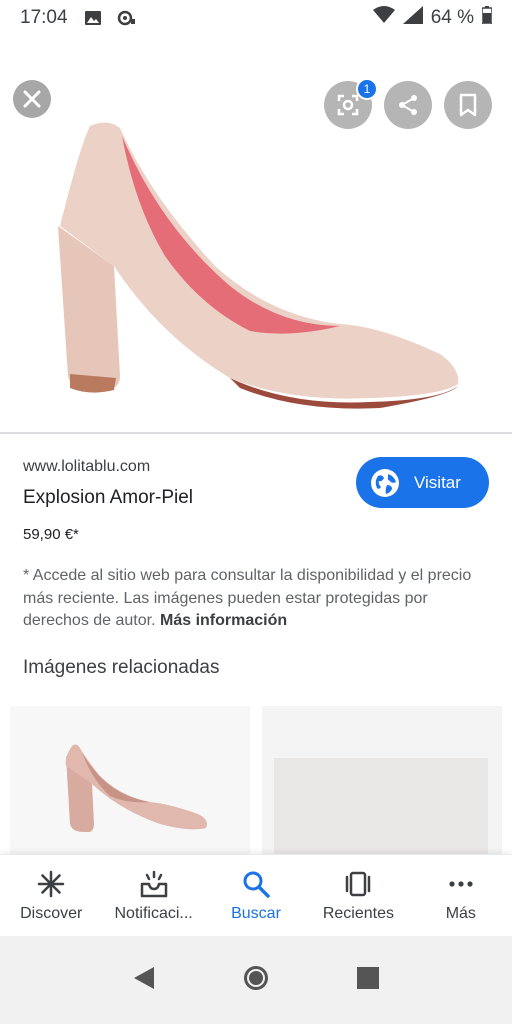 The image size is (512, 1024). Describe the element at coordinates (412, 18) in the screenshot. I see `signal-icon` at that location.